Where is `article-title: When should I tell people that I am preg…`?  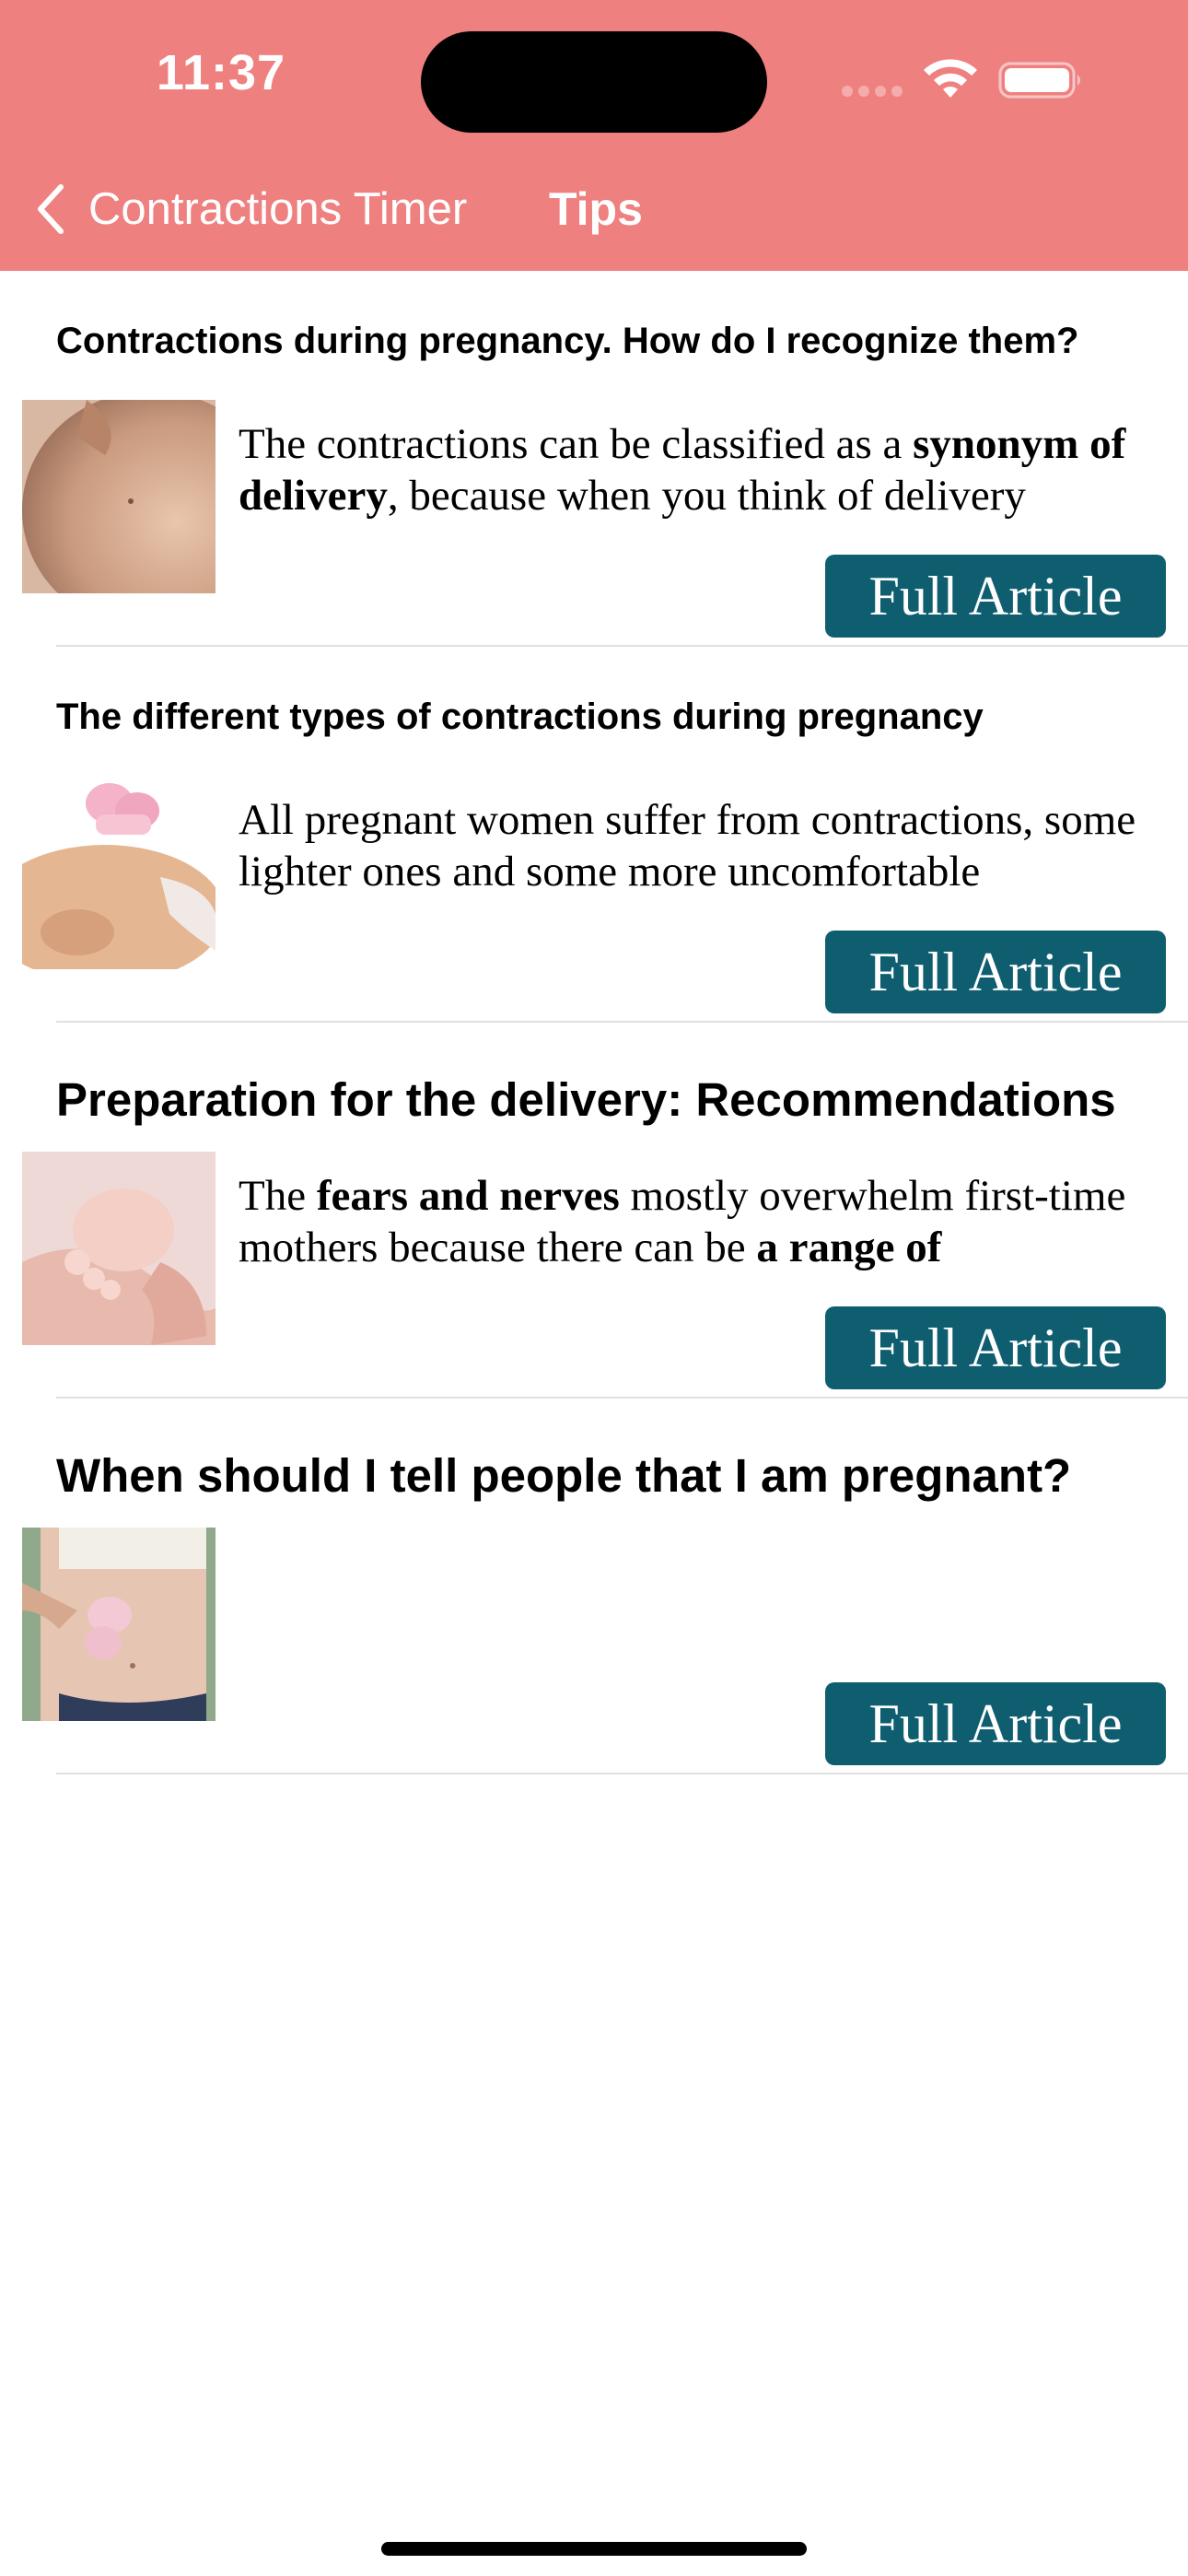 article-title: When should I tell people that I am preg… is located at coordinates (564, 1475).